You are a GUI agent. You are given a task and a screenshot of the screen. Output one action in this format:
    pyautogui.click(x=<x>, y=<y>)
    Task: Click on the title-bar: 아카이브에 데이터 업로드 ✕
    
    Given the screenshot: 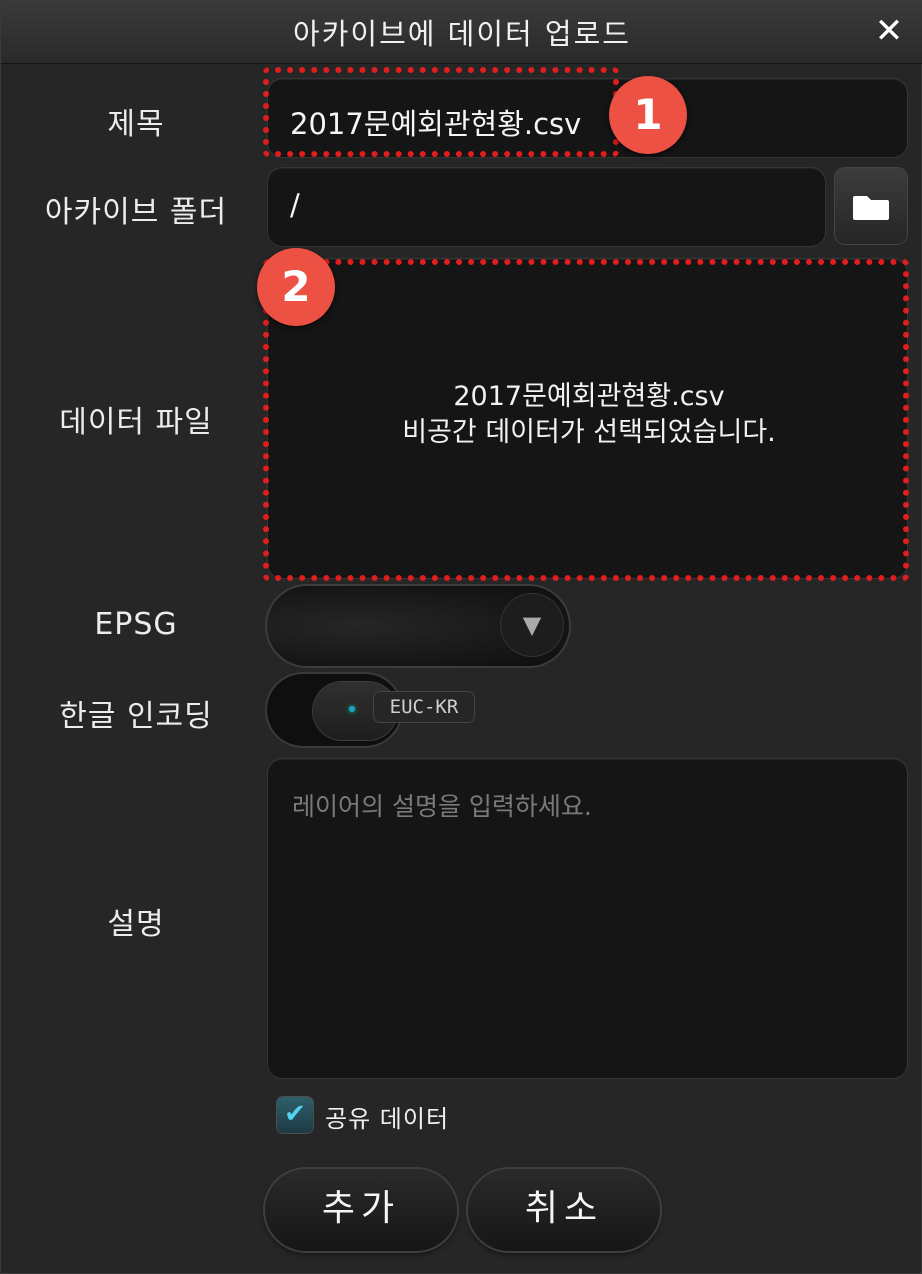 What is the action you would take?
    pyautogui.click(x=461, y=32)
    